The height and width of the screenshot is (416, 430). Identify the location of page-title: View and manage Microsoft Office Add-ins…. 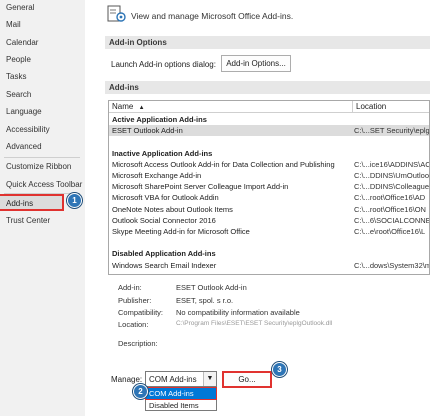
(212, 16).